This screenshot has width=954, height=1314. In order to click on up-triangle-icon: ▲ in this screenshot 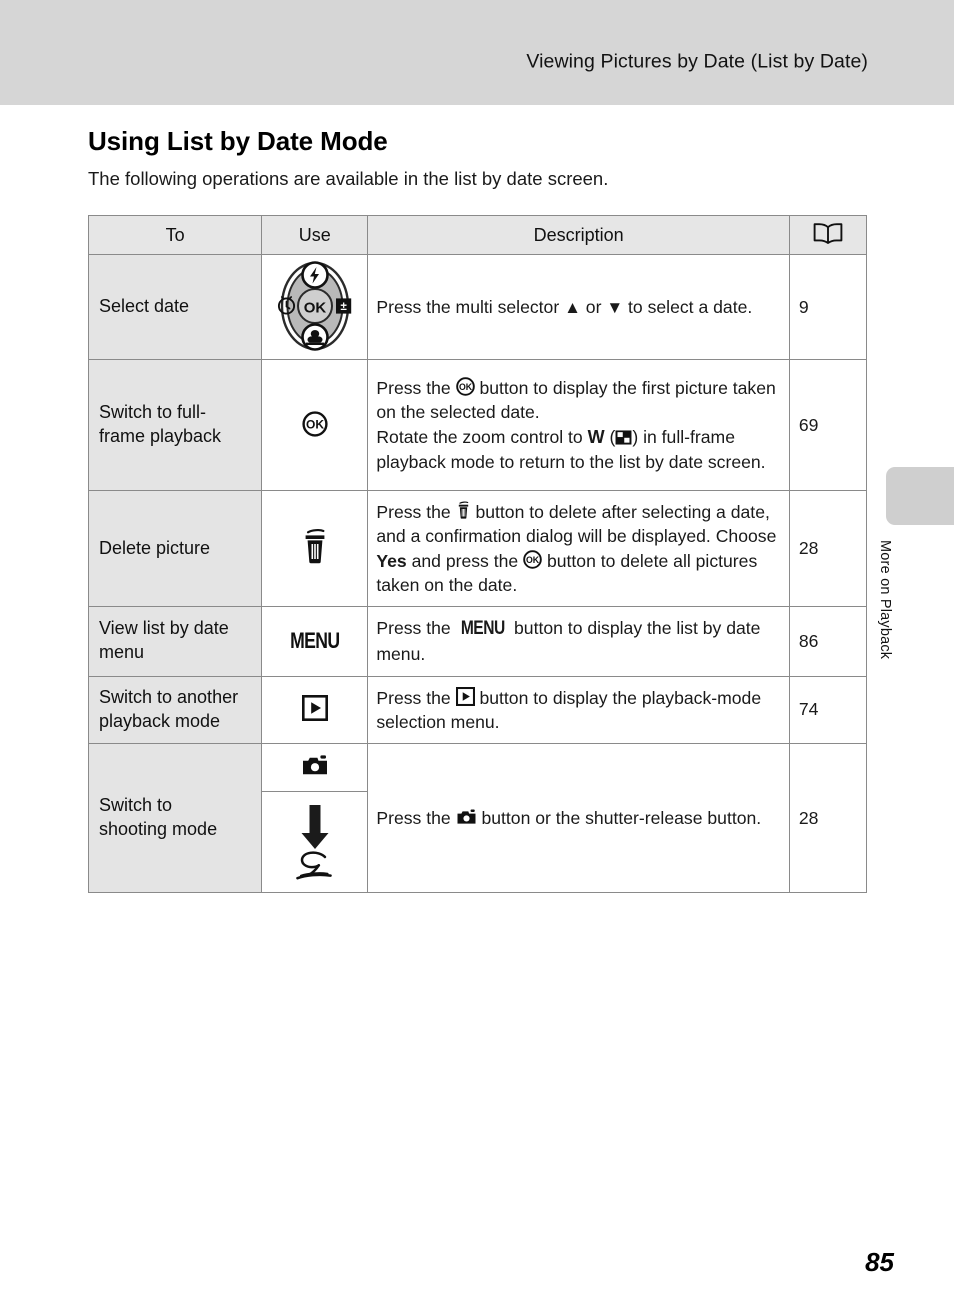, I will do `click(572, 307)`.